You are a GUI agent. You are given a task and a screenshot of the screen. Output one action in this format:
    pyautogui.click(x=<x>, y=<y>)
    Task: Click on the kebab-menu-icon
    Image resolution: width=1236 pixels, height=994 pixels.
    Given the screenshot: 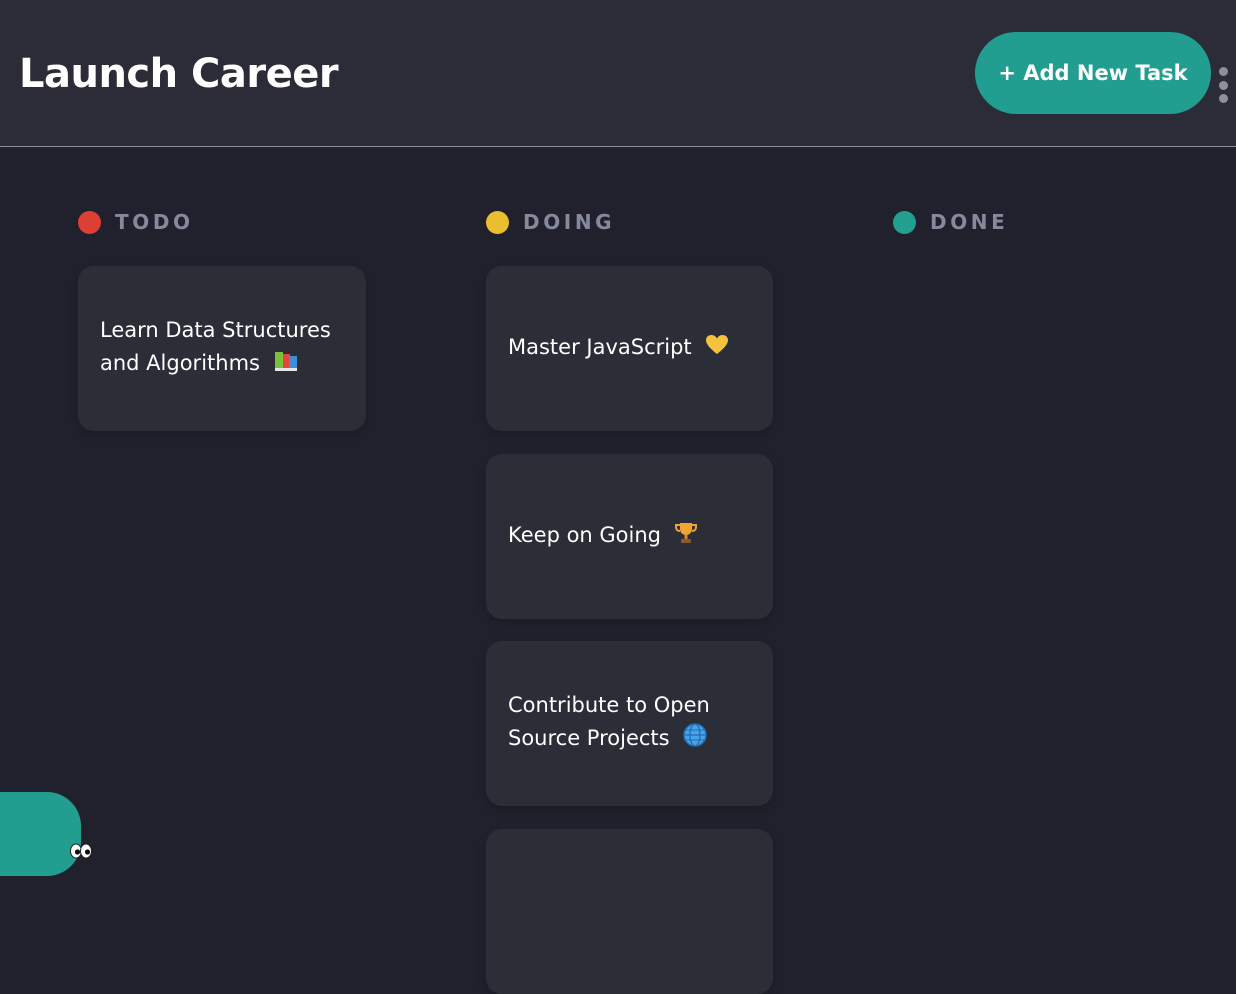 What is the action you would take?
    pyautogui.click(x=1224, y=86)
    